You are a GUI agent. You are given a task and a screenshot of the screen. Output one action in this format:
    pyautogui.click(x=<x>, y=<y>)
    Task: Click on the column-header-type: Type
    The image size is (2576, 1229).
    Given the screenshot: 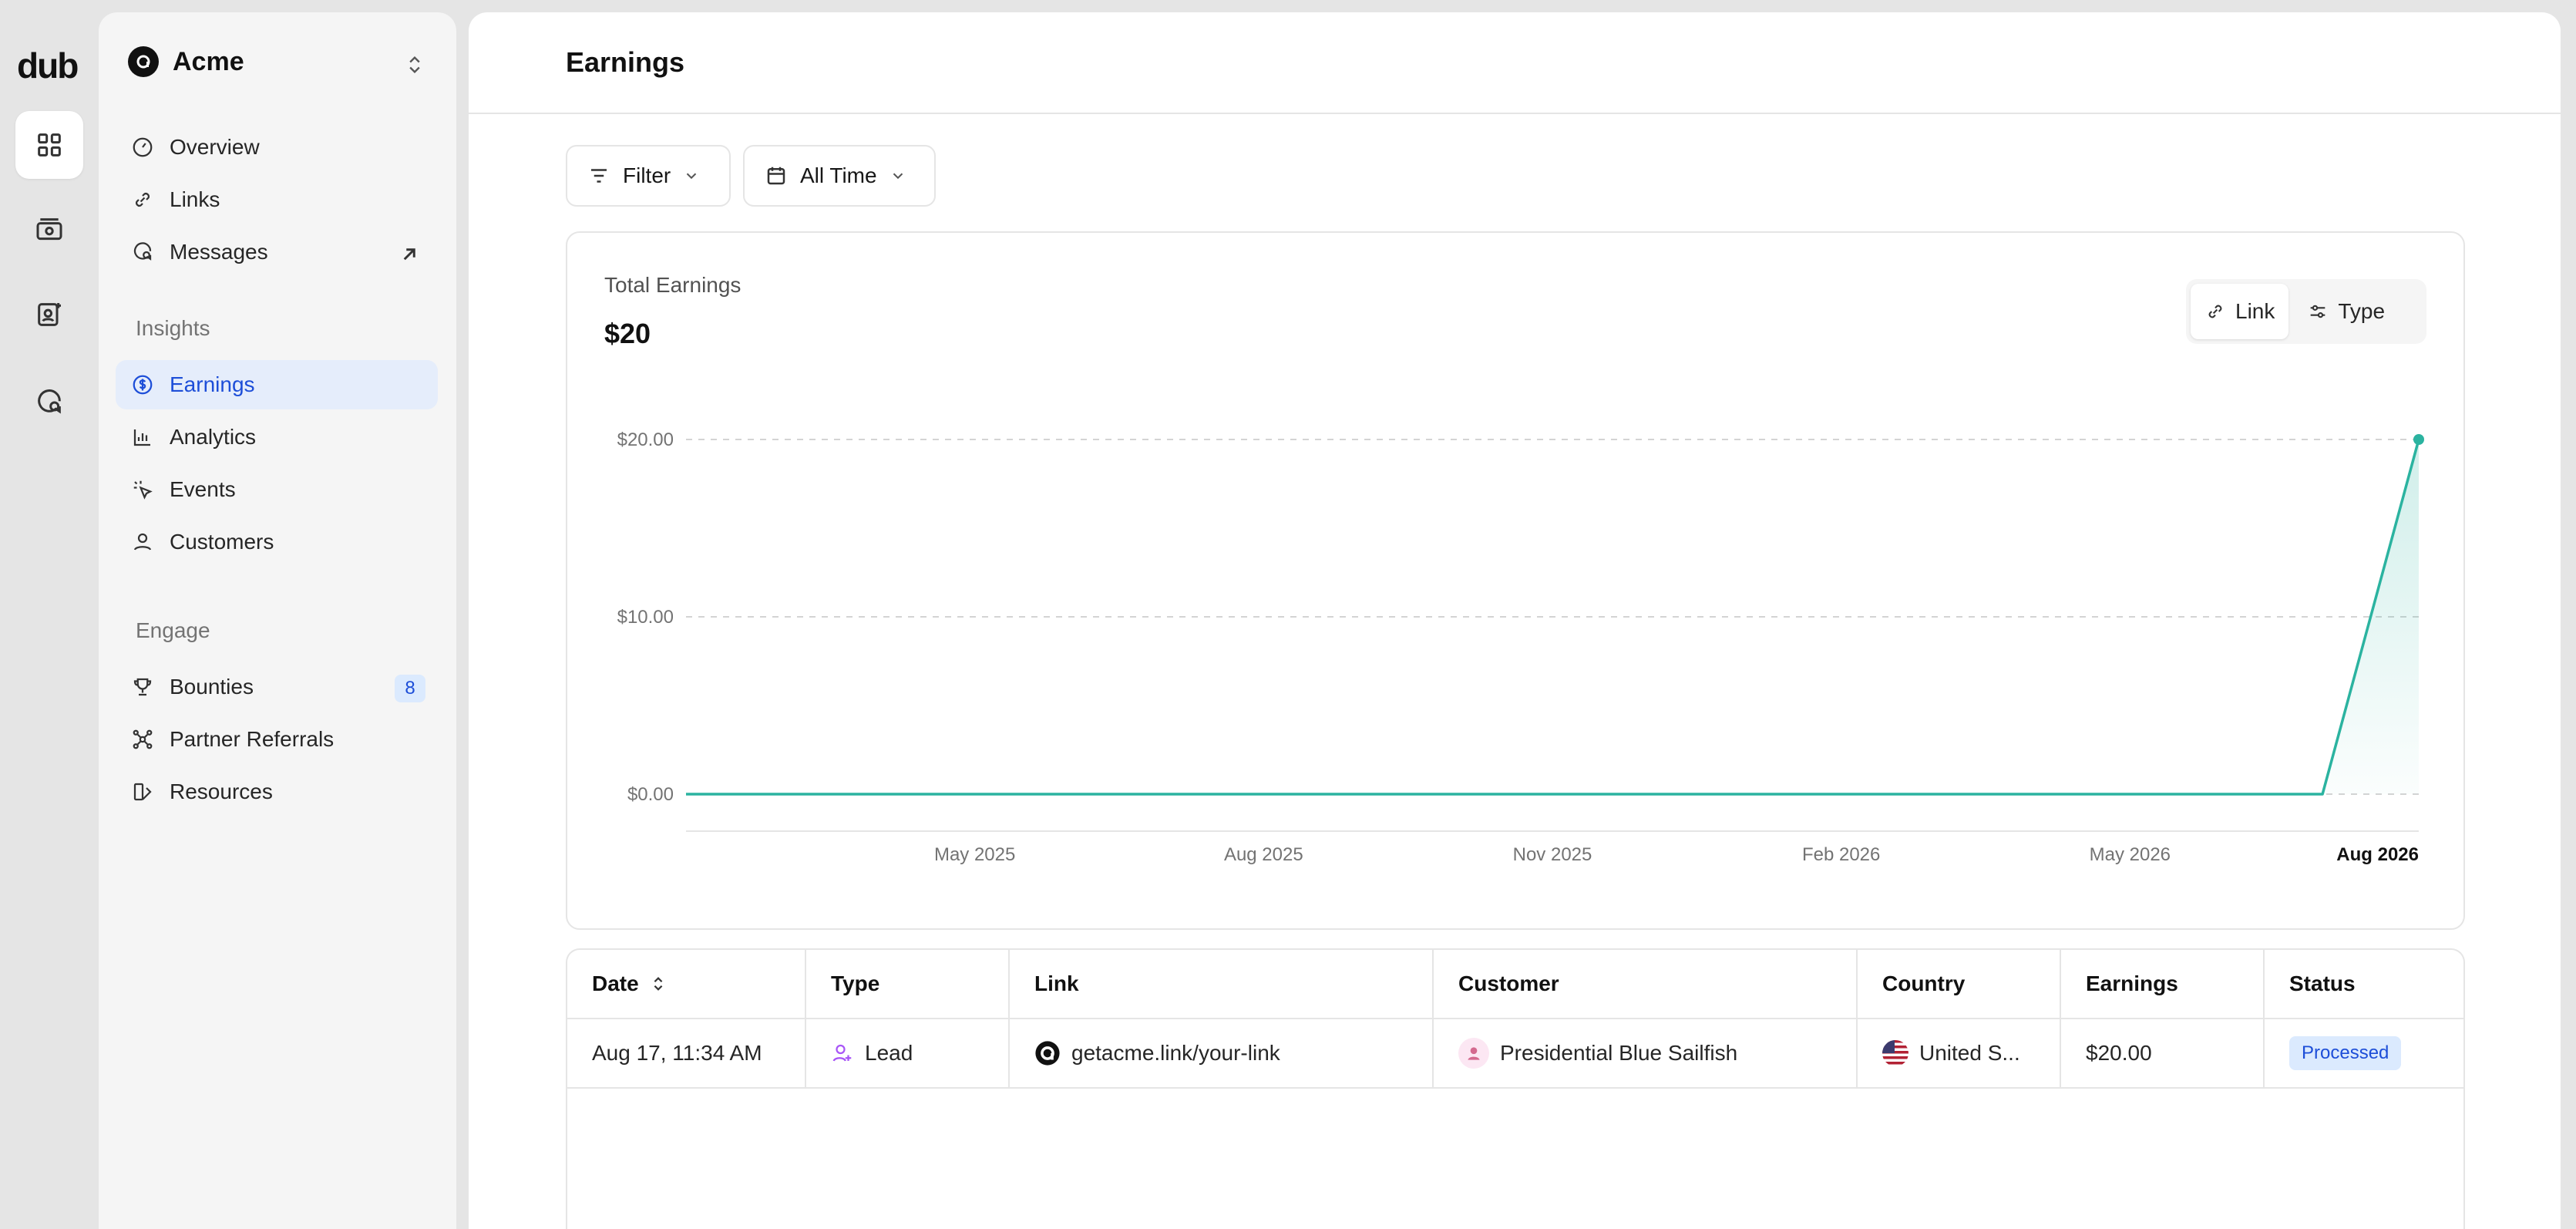 What is the action you would take?
    pyautogui.click(x=908, y=984)
    